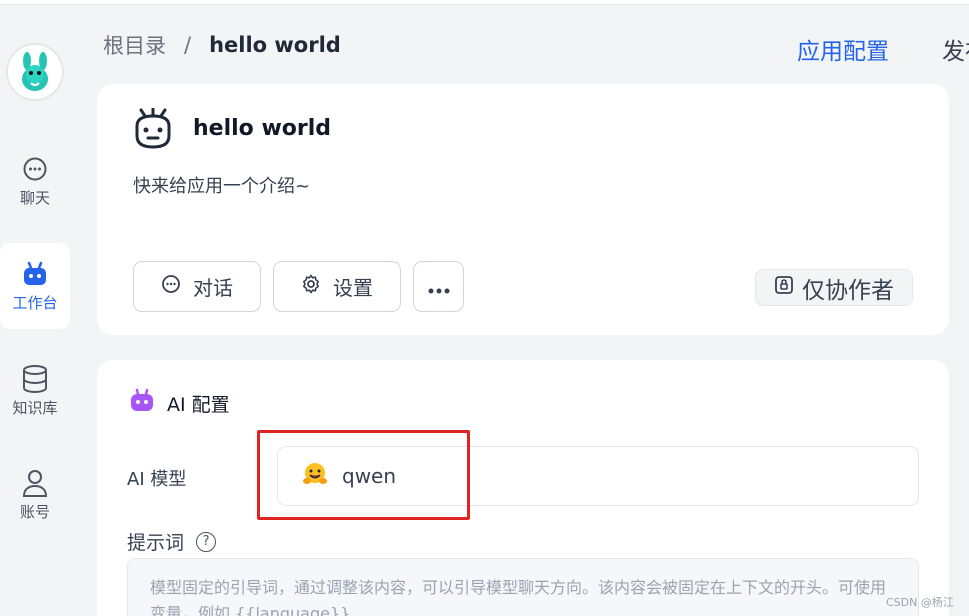 The image size is (969, 616). I want to click on permission-badge: 仅协作者, so click(834, 287).